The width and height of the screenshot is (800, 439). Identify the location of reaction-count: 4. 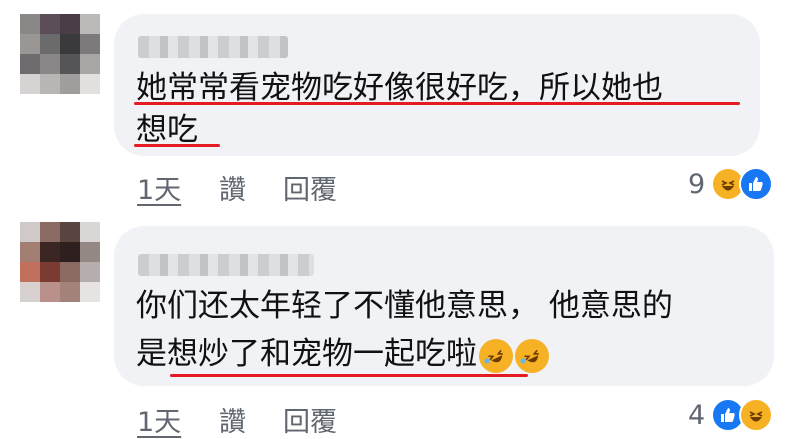
(697, 415).